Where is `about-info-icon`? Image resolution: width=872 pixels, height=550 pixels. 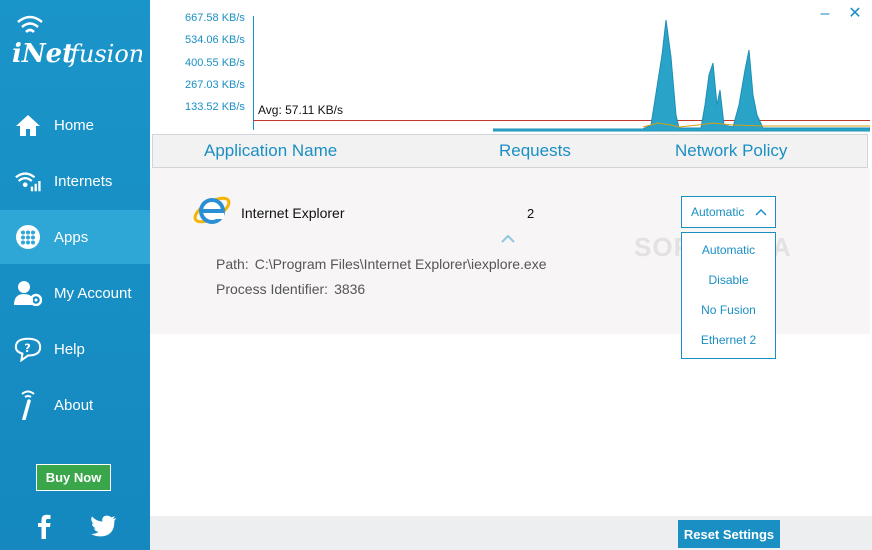 about-info-icon is located at coordinates (28, 405).